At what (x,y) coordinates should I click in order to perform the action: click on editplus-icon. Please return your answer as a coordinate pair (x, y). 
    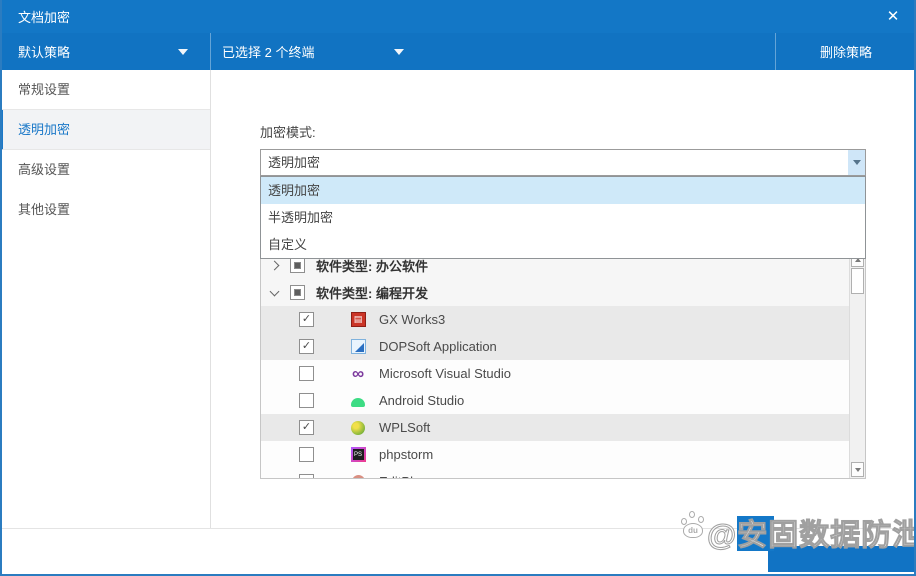
    Looking at the image, I should click on (358, 476).